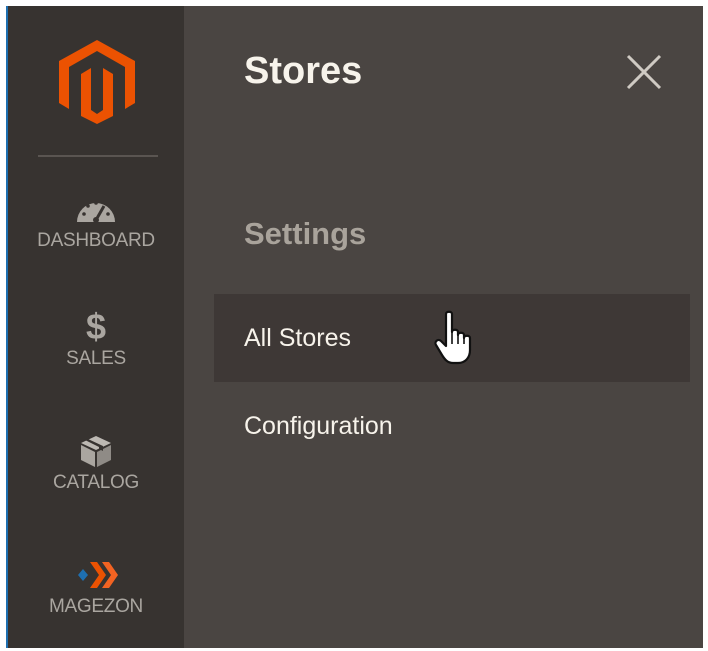  I want to click on sidebar-item-catalog: CATALOG, so click(96, 464).